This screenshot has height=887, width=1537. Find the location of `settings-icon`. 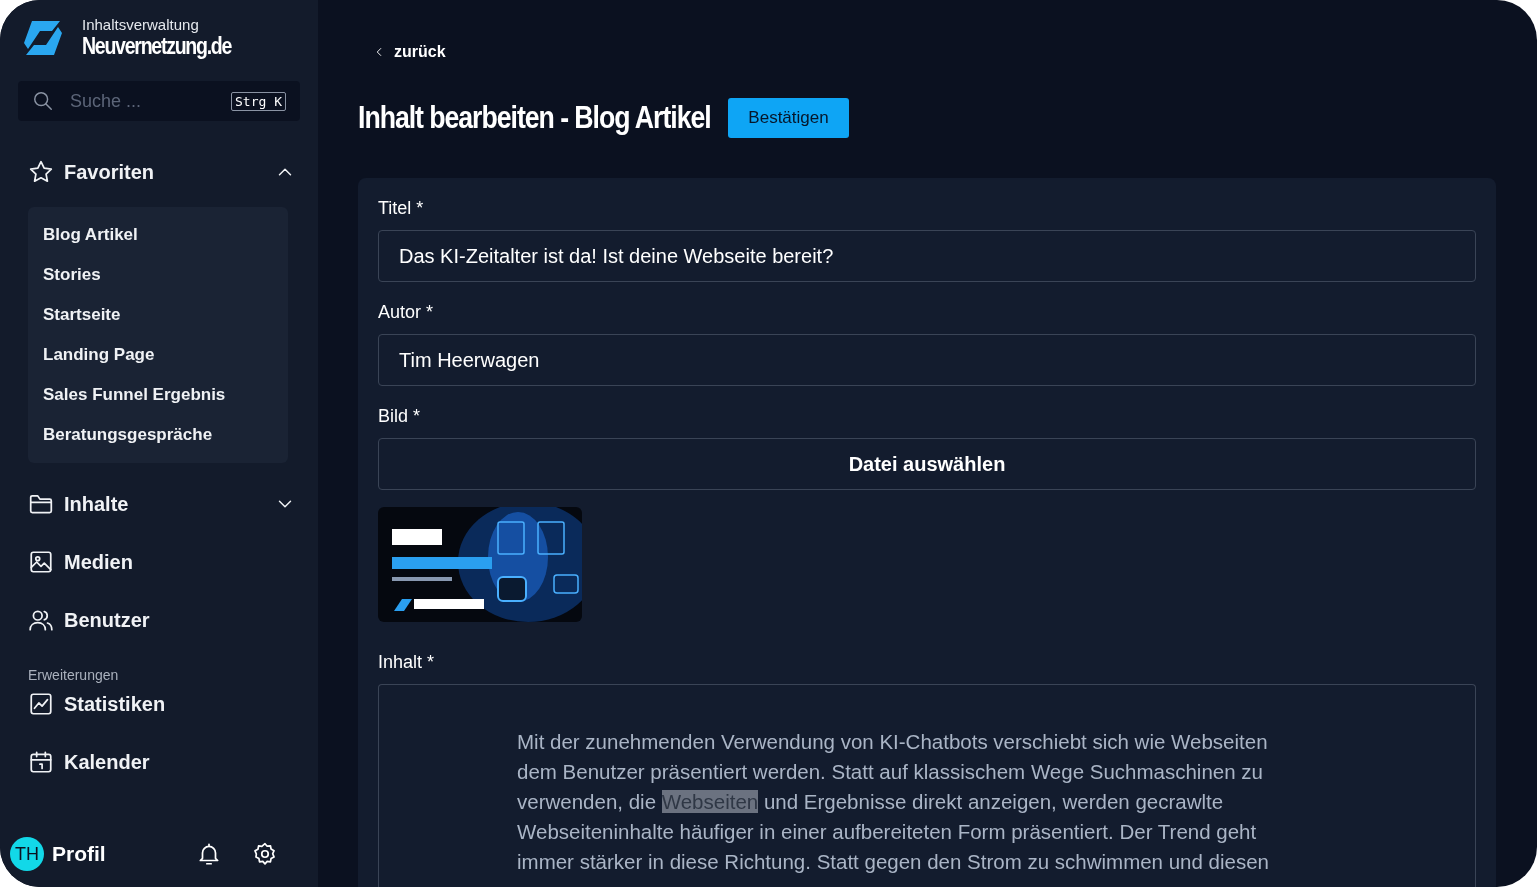

settings-icon is located at coordinates (265, 854).